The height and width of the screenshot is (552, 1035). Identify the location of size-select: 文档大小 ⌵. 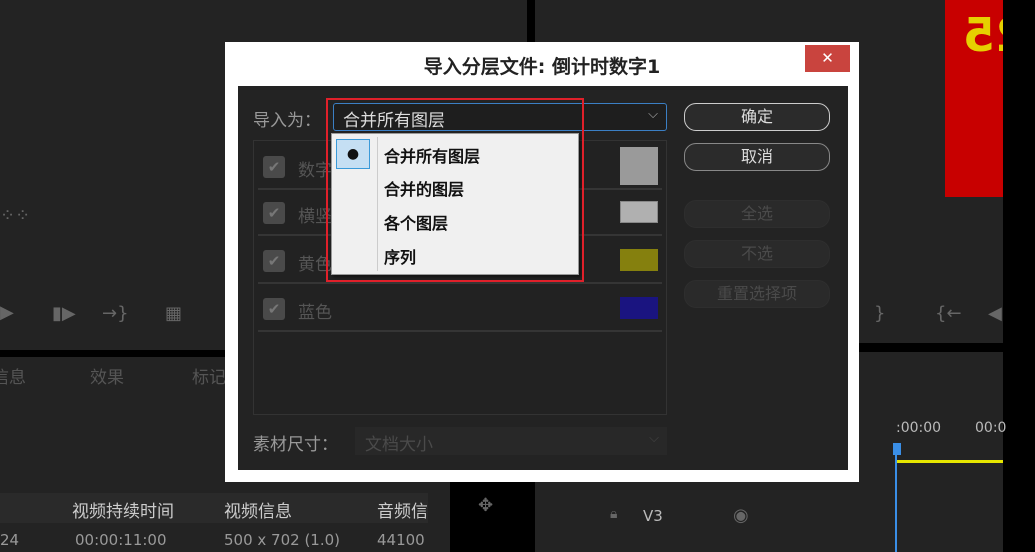
(511, 441).